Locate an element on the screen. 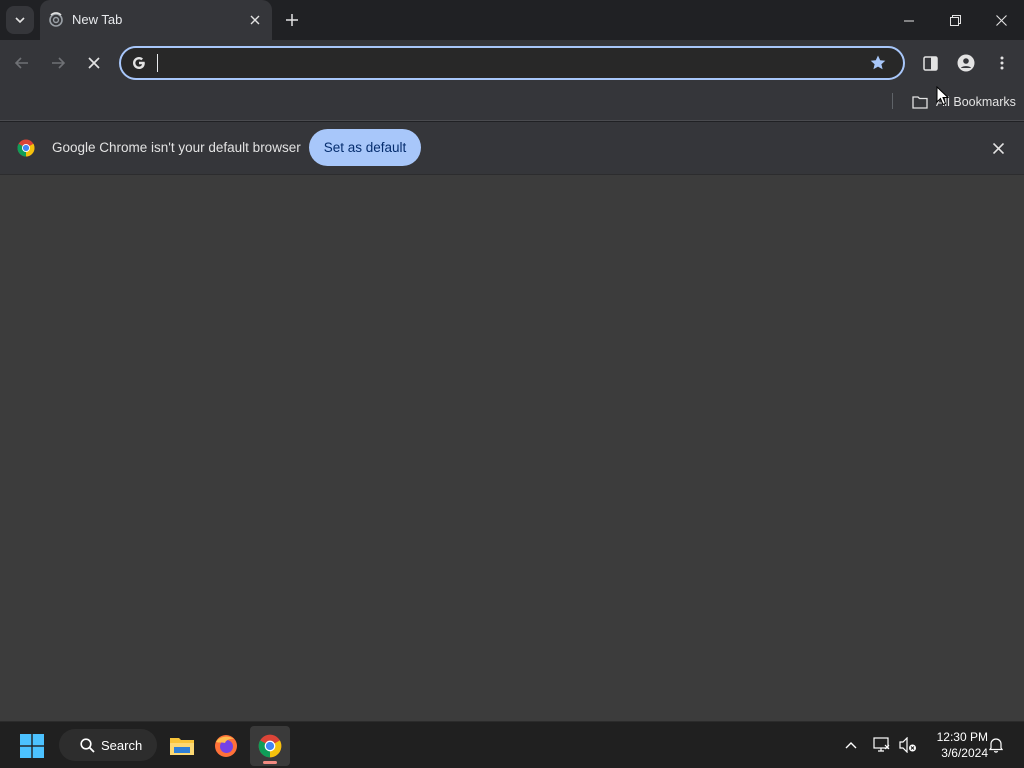 The height and width of the screenshot is (768, 1024). google-icon is located at coordinates (139, 63).